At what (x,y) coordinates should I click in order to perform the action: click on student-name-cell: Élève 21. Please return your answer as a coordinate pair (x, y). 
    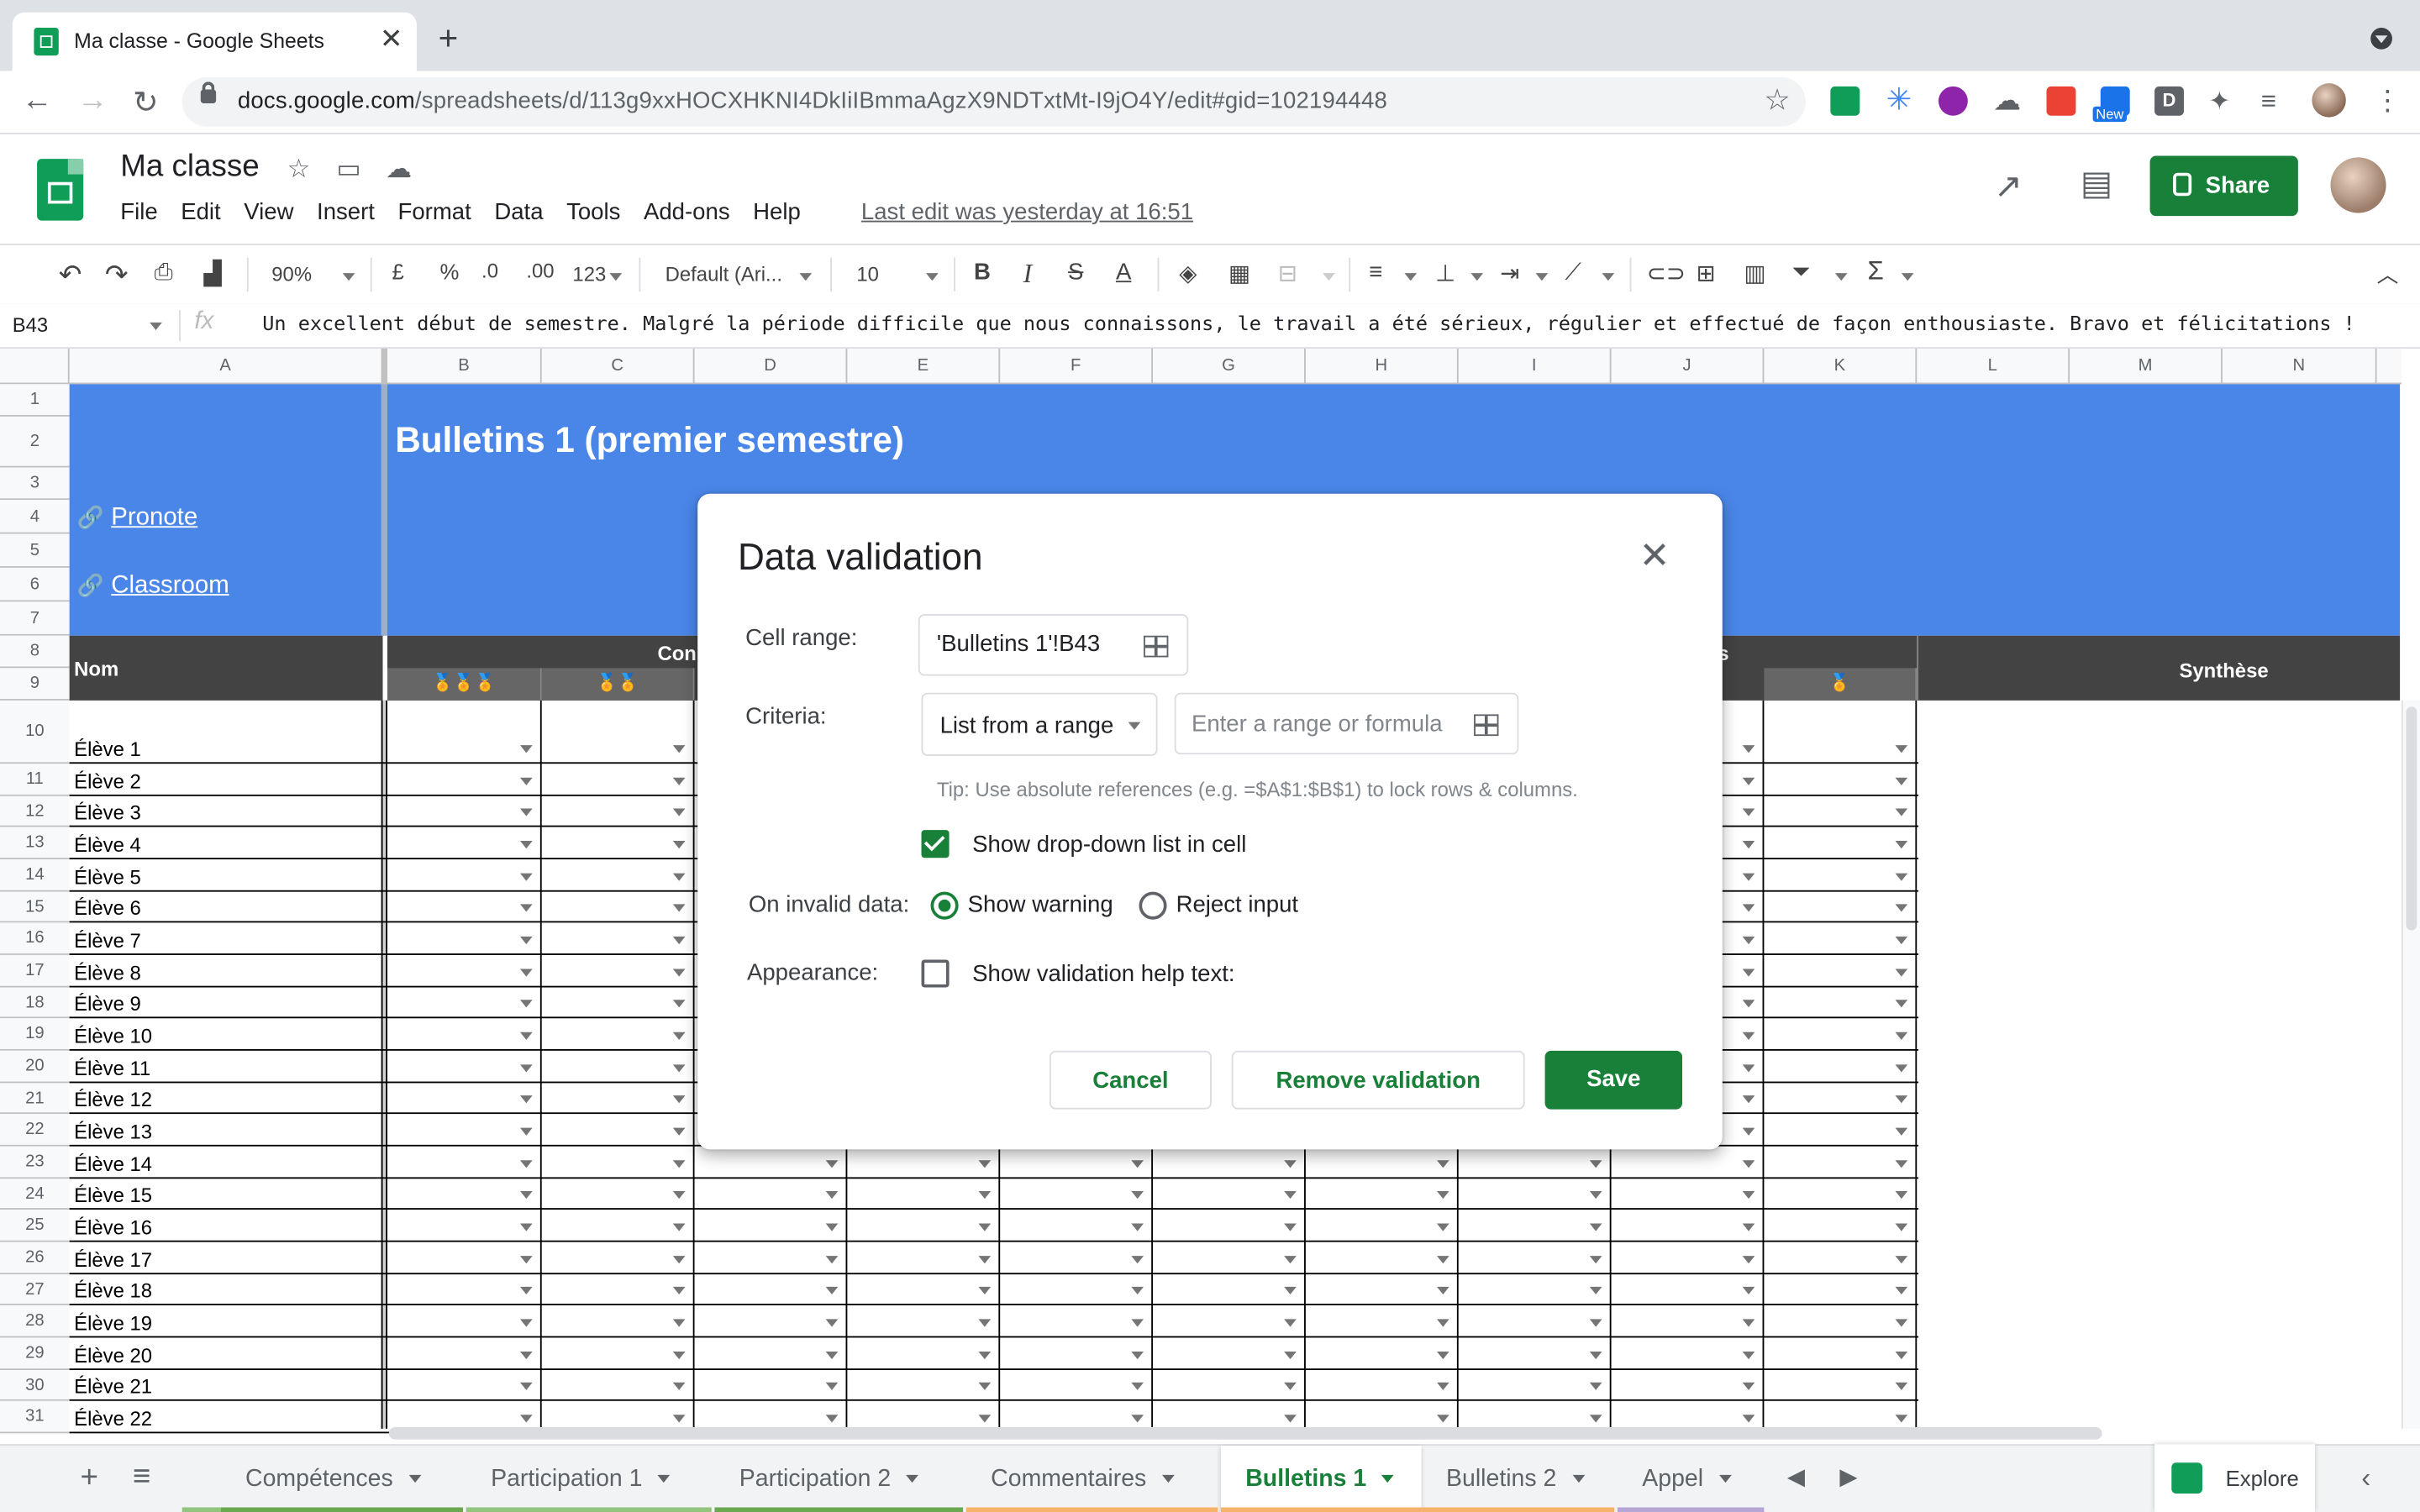
    Looking at the image, I should click on (113, 1387).